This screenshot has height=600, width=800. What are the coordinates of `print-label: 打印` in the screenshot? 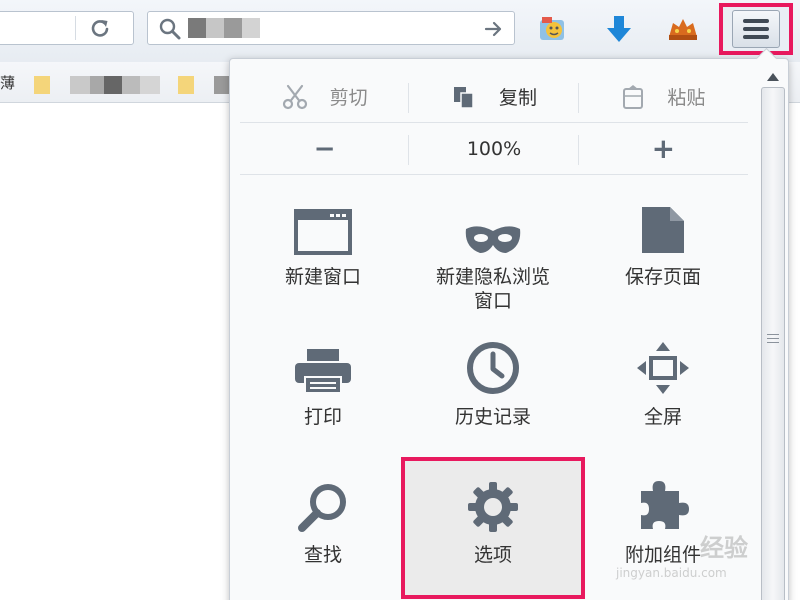 It's located at (322, 417).